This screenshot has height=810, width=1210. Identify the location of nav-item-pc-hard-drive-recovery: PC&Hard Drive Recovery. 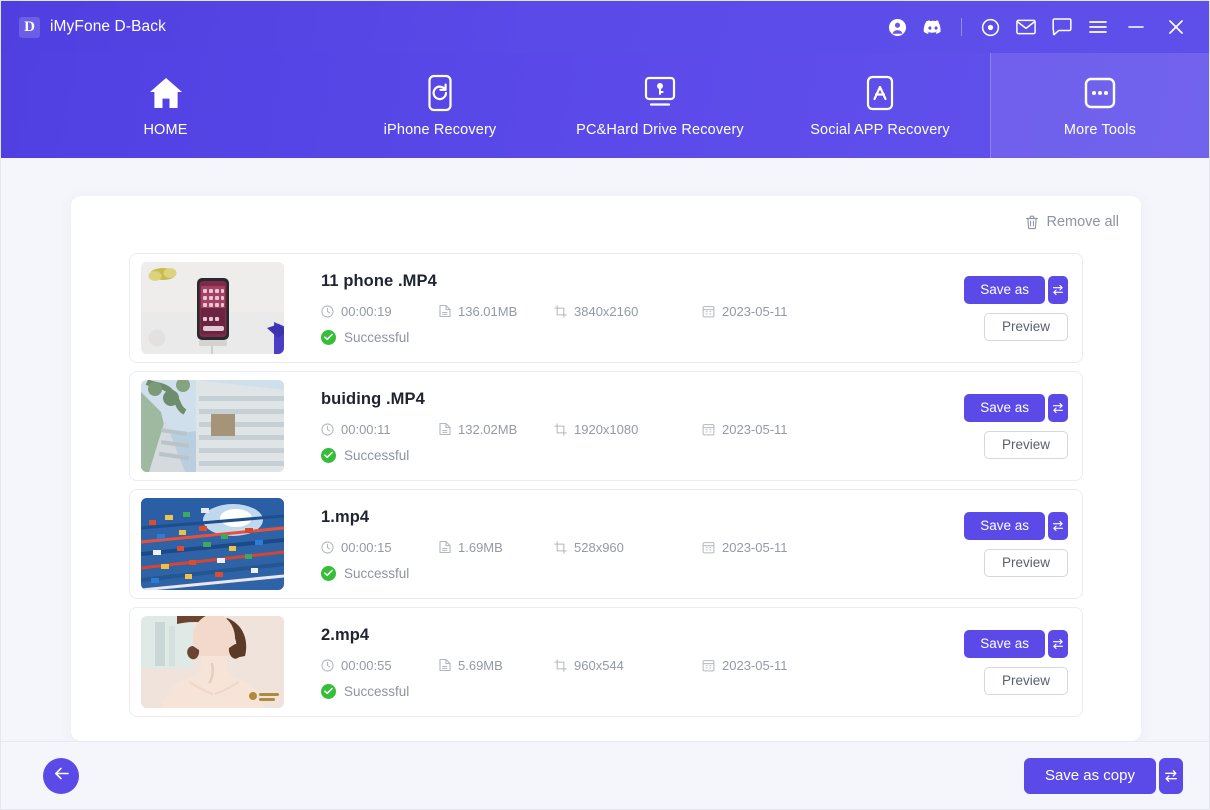
(660, 105).